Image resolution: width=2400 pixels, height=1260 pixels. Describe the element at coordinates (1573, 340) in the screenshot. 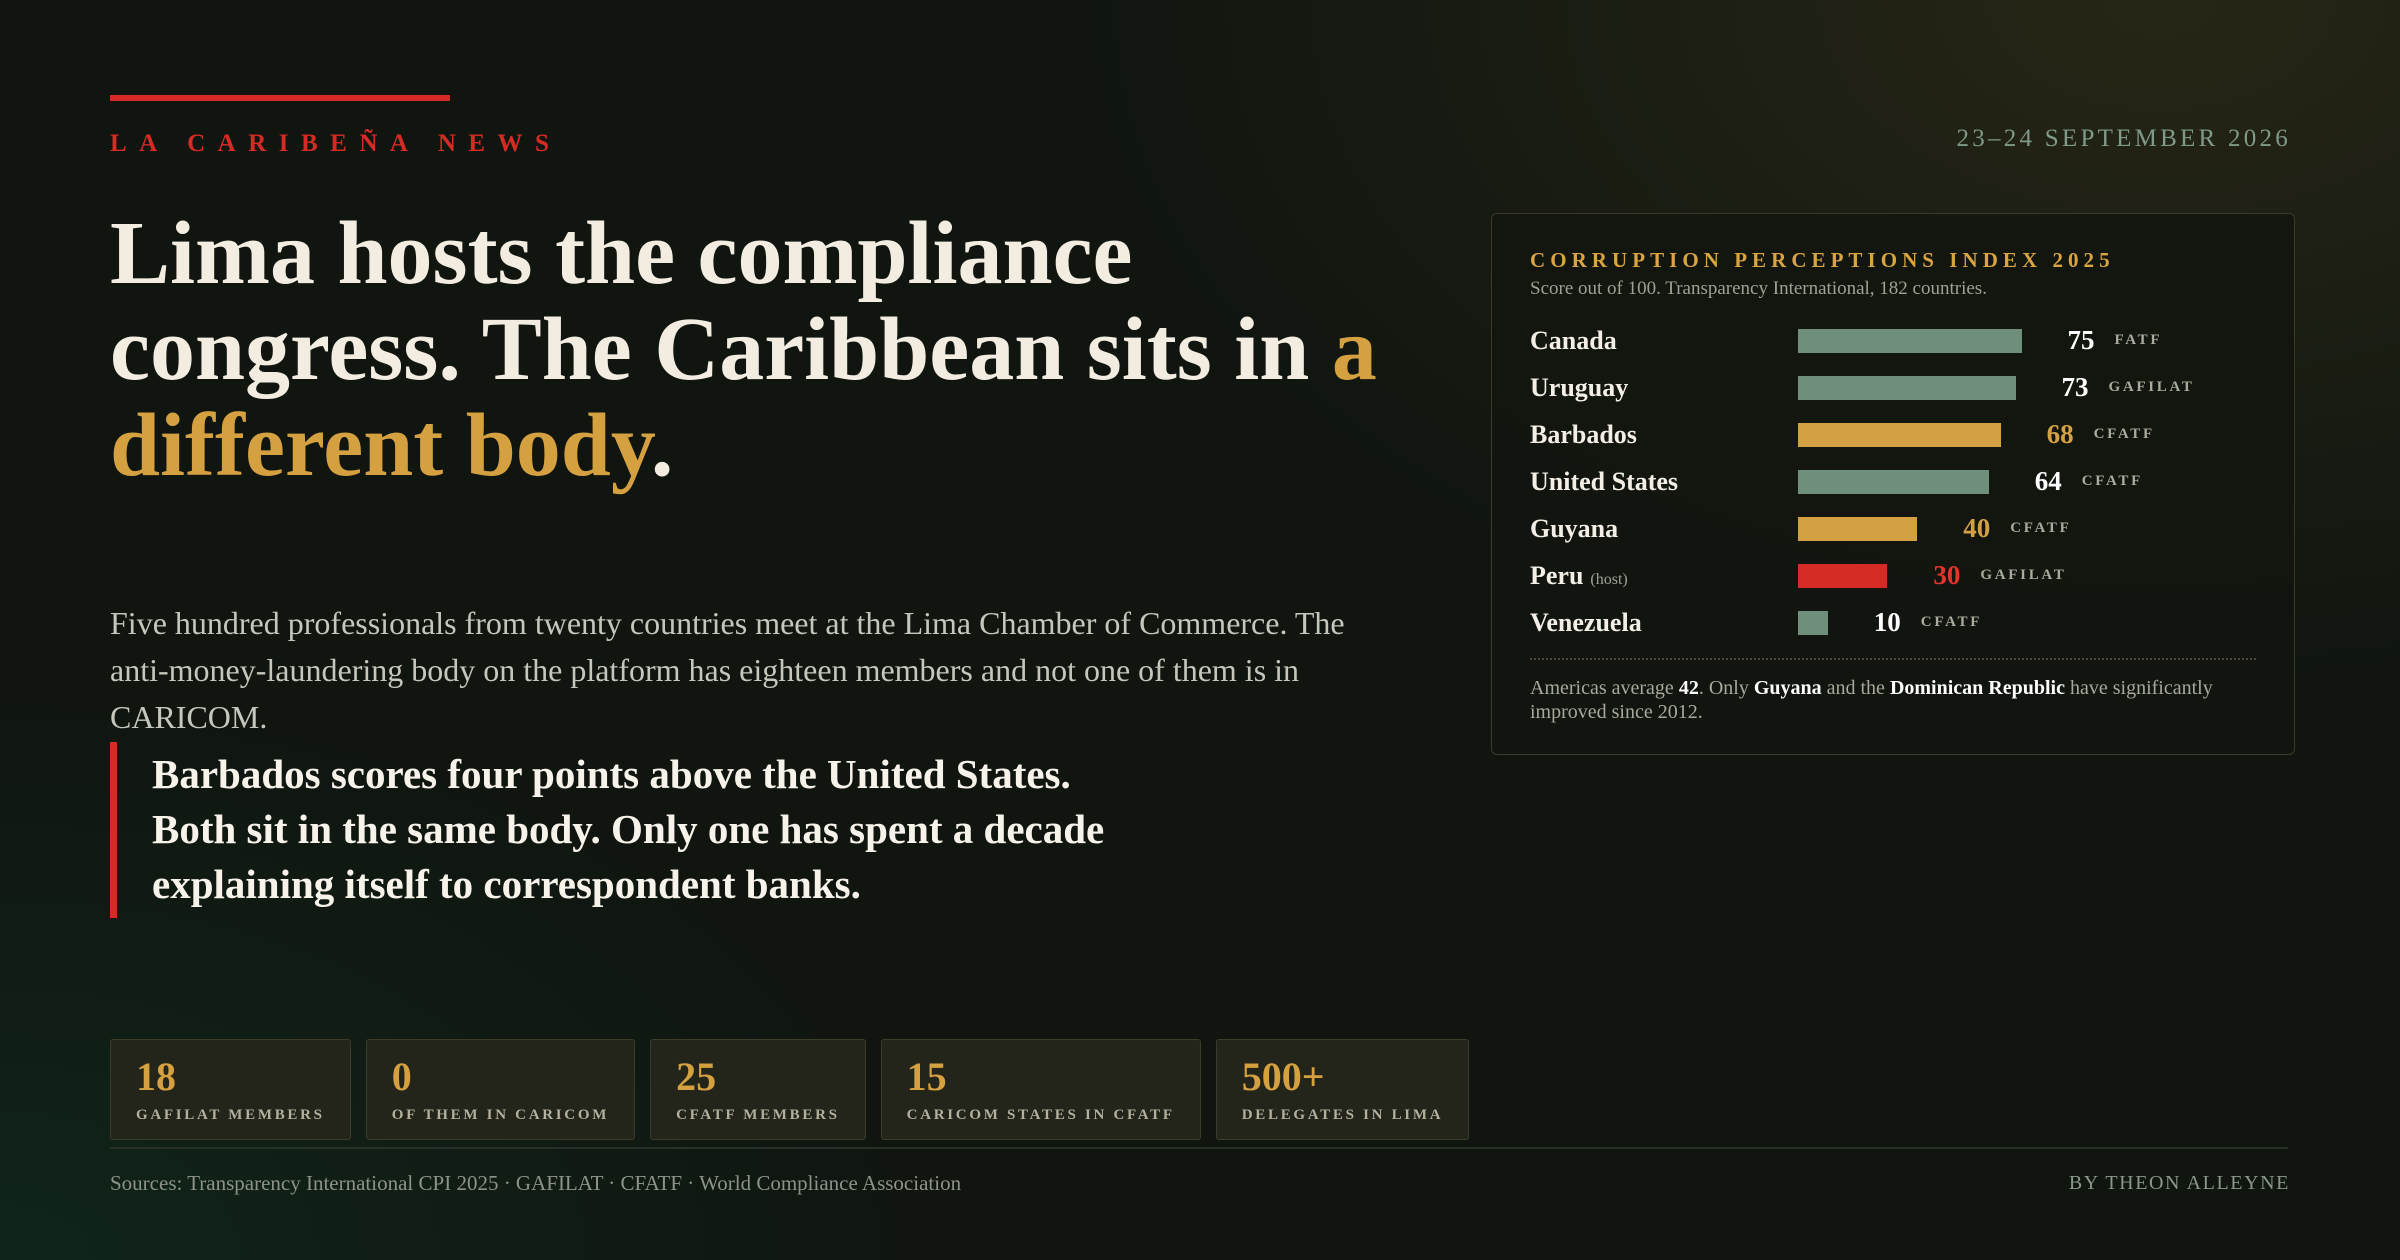

I see `category-name: Canada` at that location.